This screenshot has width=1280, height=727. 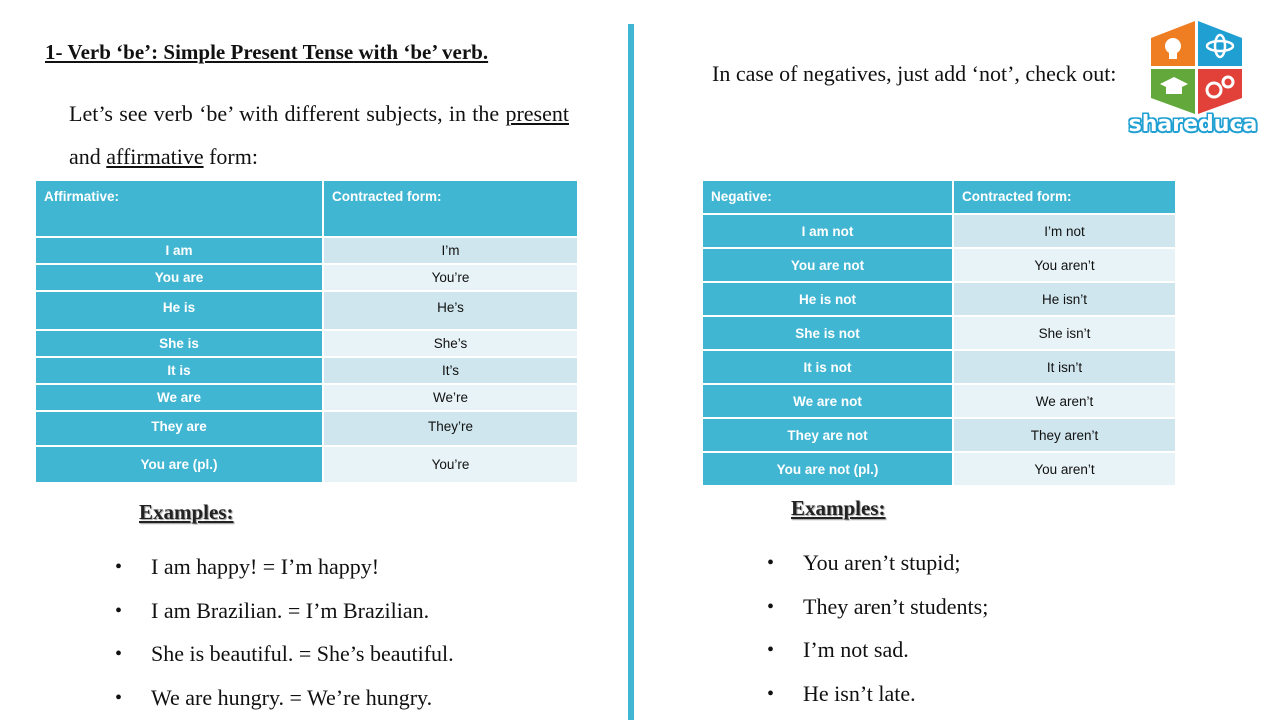 What do you see at coordinates (1173, 43) in the screenshot?
I see `lightbulb-icon` at bounding box center [1173, 43].